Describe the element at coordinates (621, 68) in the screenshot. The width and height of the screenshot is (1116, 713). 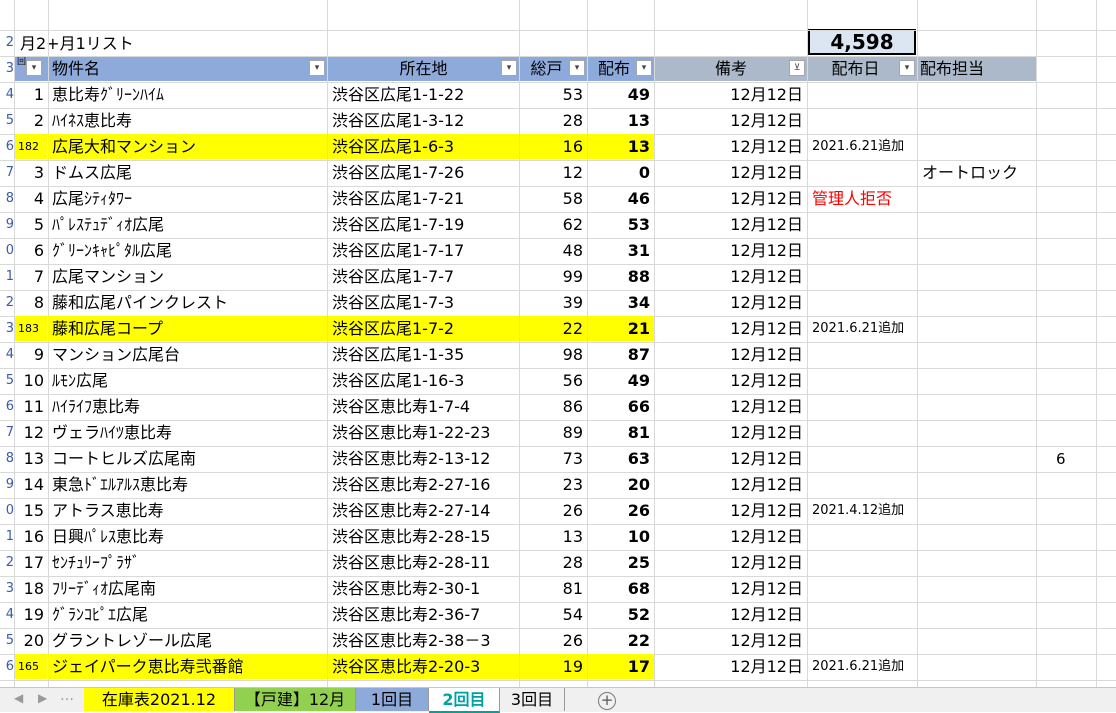
I see `header-distribution: 配布 ▾` at that location.